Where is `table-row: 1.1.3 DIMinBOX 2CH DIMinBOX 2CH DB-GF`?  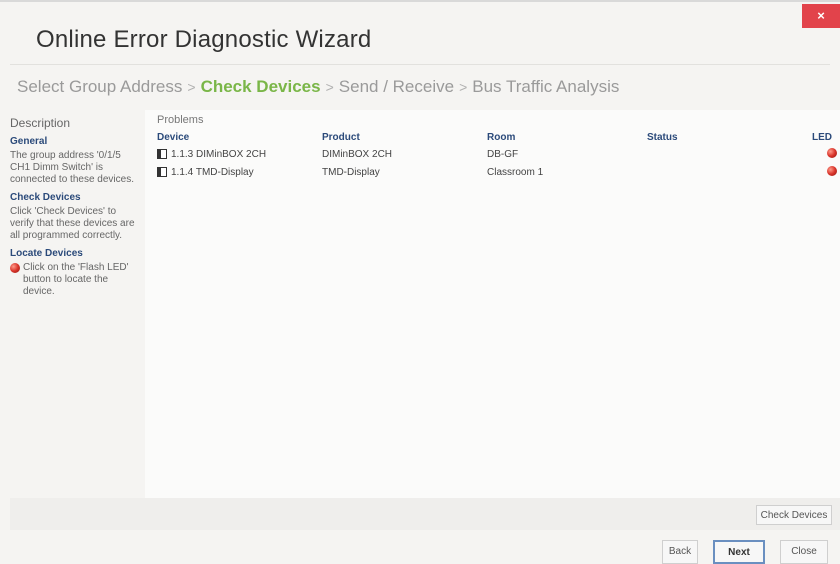
table-row: 1.1.3 DIMinBOX 2CH DIMinBOX 2CH DB-GF is located at coordinates (497, 154).